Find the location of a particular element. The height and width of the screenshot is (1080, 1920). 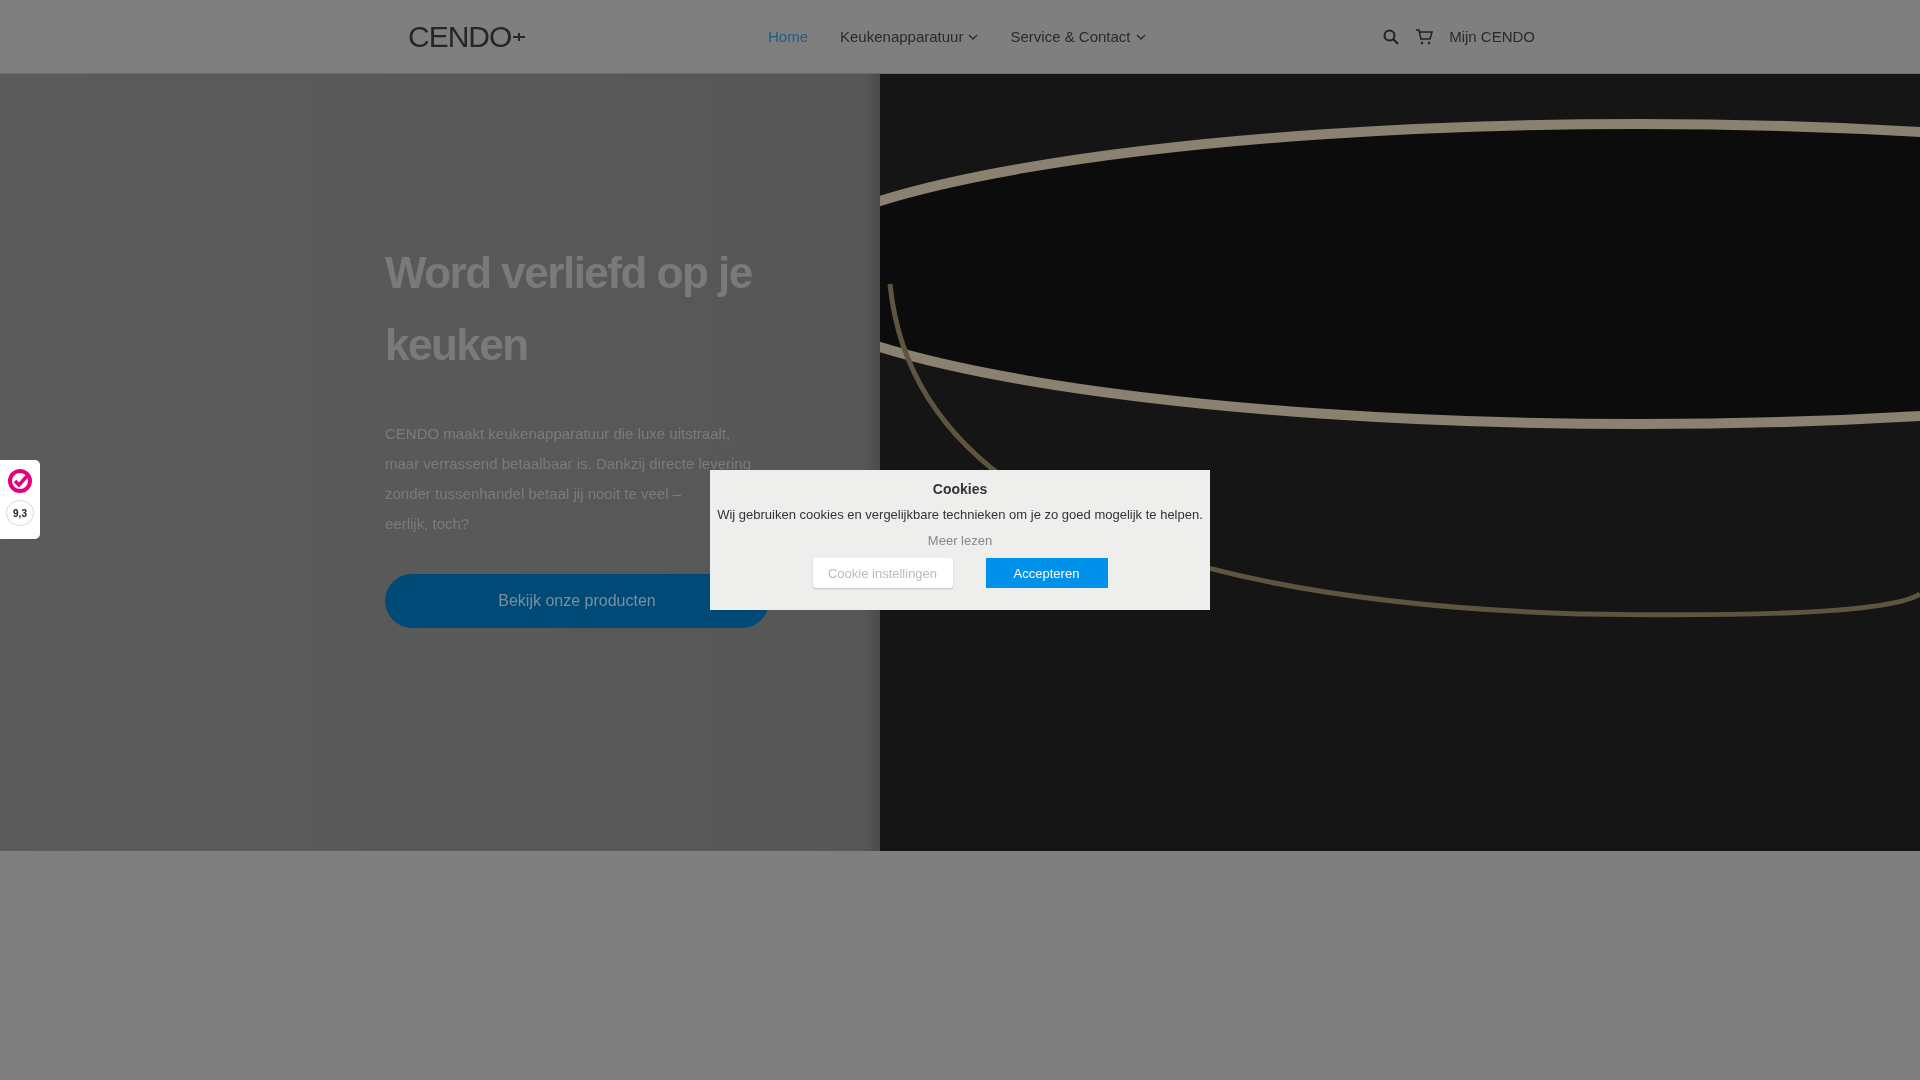

nav-link: Service & Contact is located at coordinates (1078, 36).